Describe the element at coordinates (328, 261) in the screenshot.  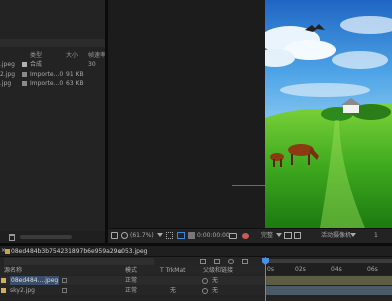
I see `work-area-bar` at that location.